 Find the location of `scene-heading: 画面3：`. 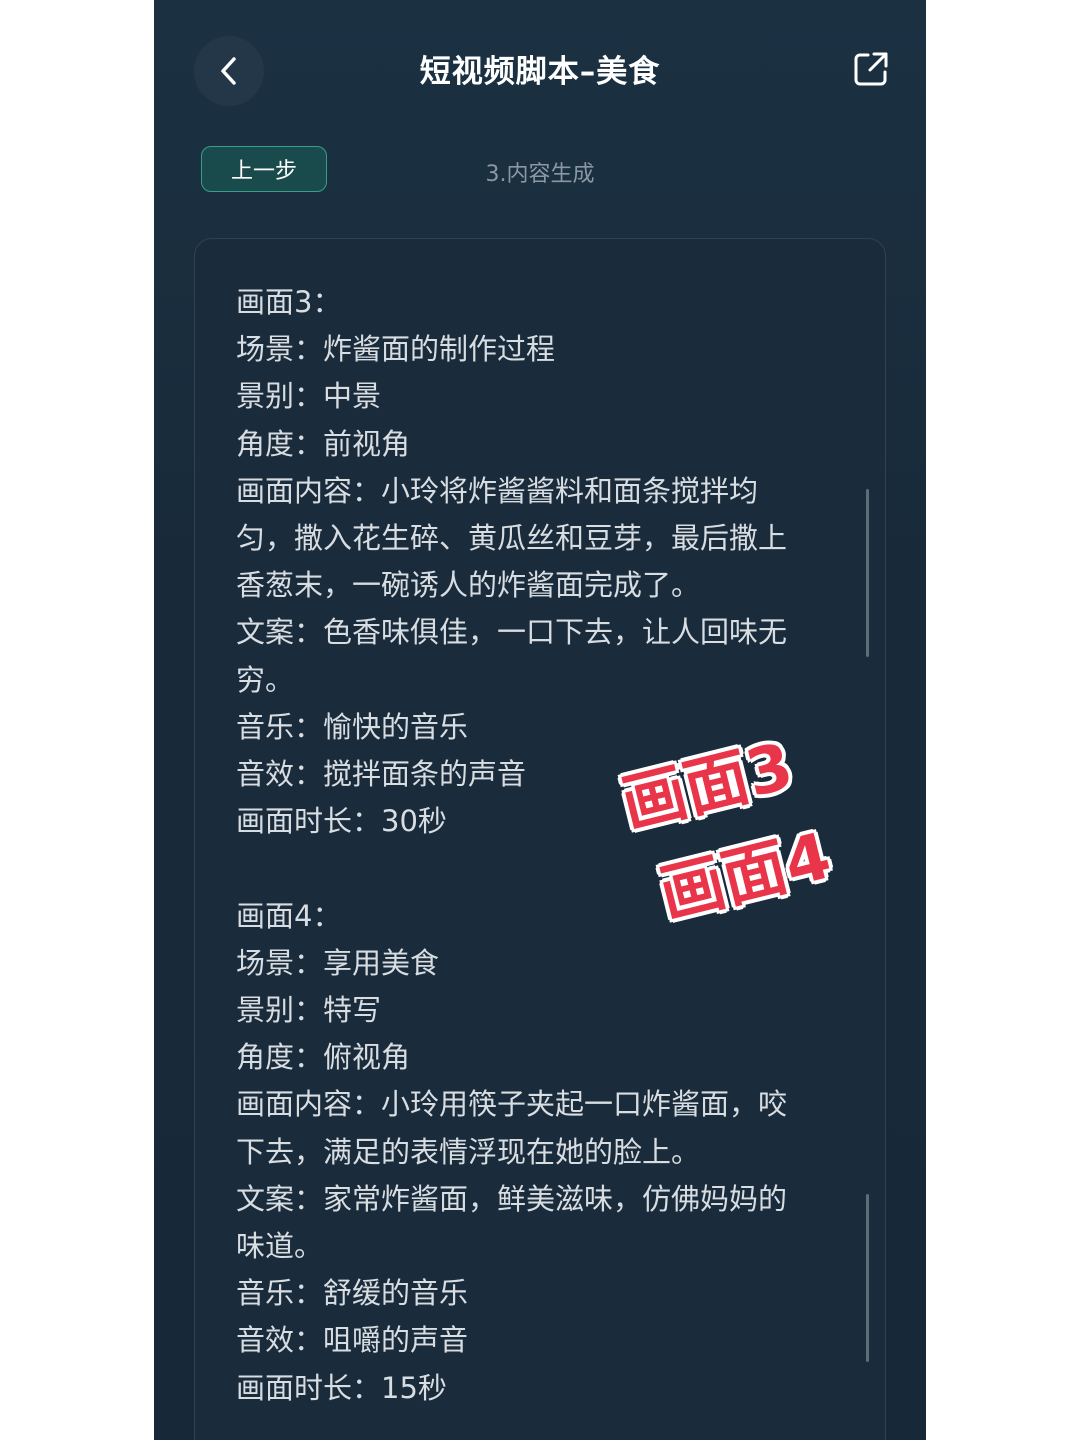

scene-heading: 画面3： is located at coordinates (289, 302).